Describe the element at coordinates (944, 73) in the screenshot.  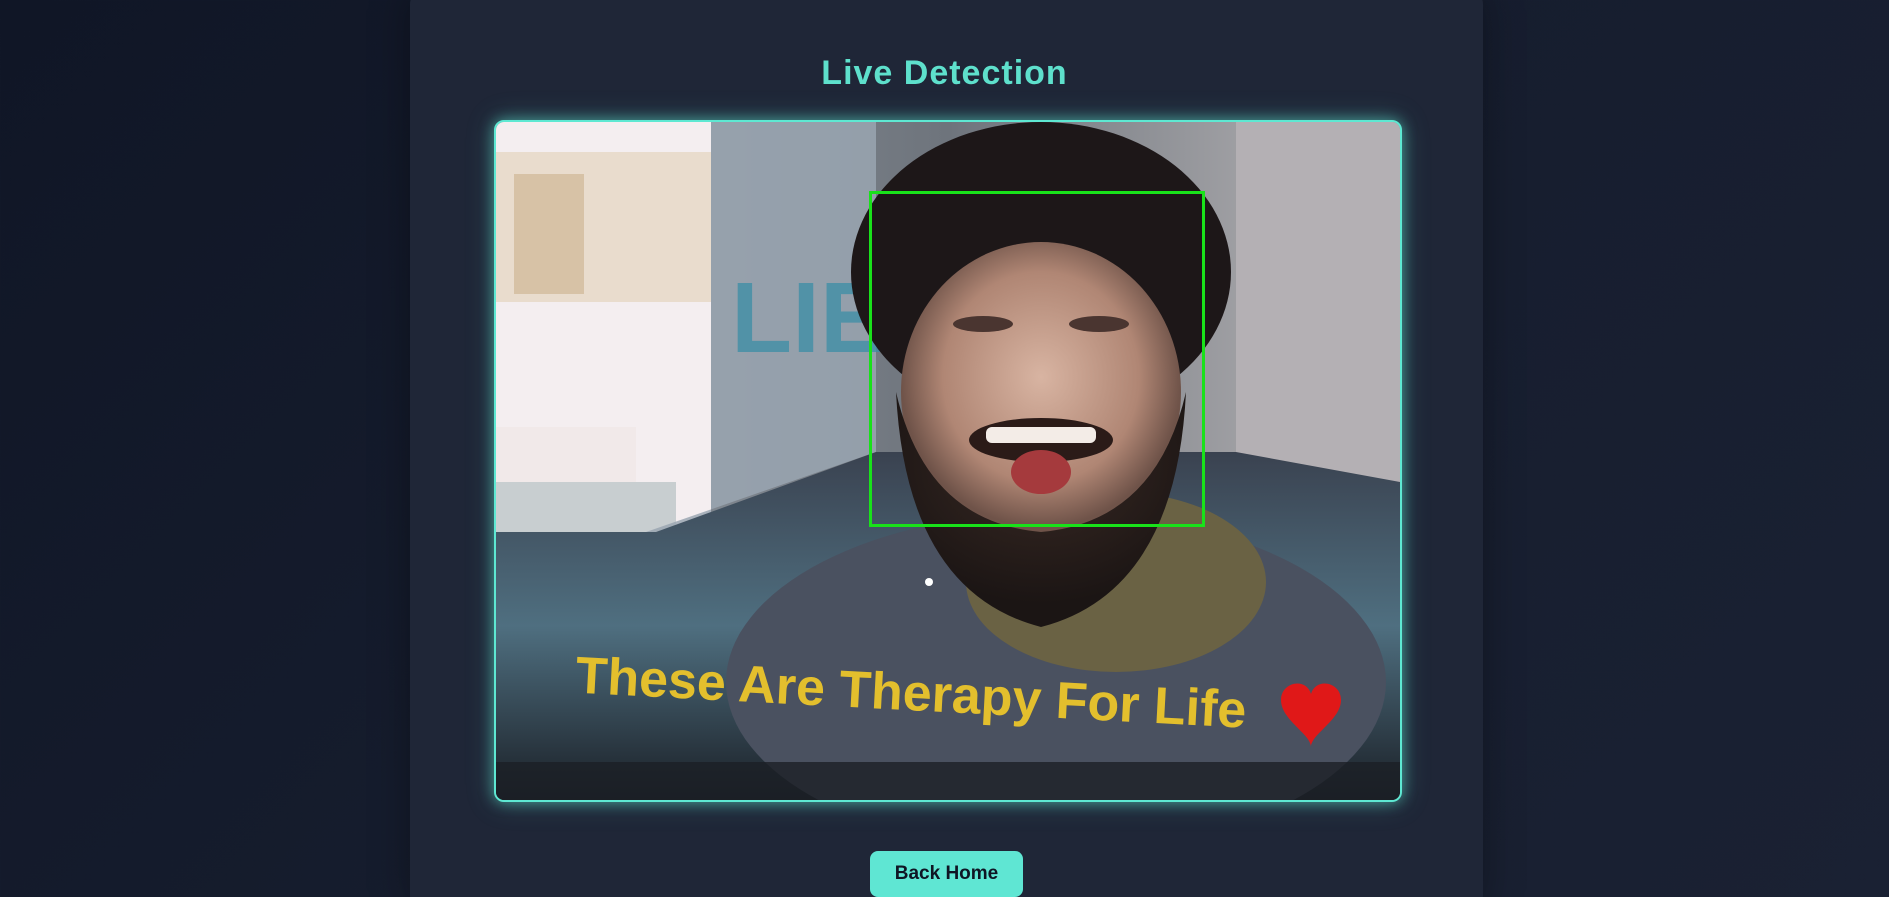
I see `page-title: Live Detection` at that location.